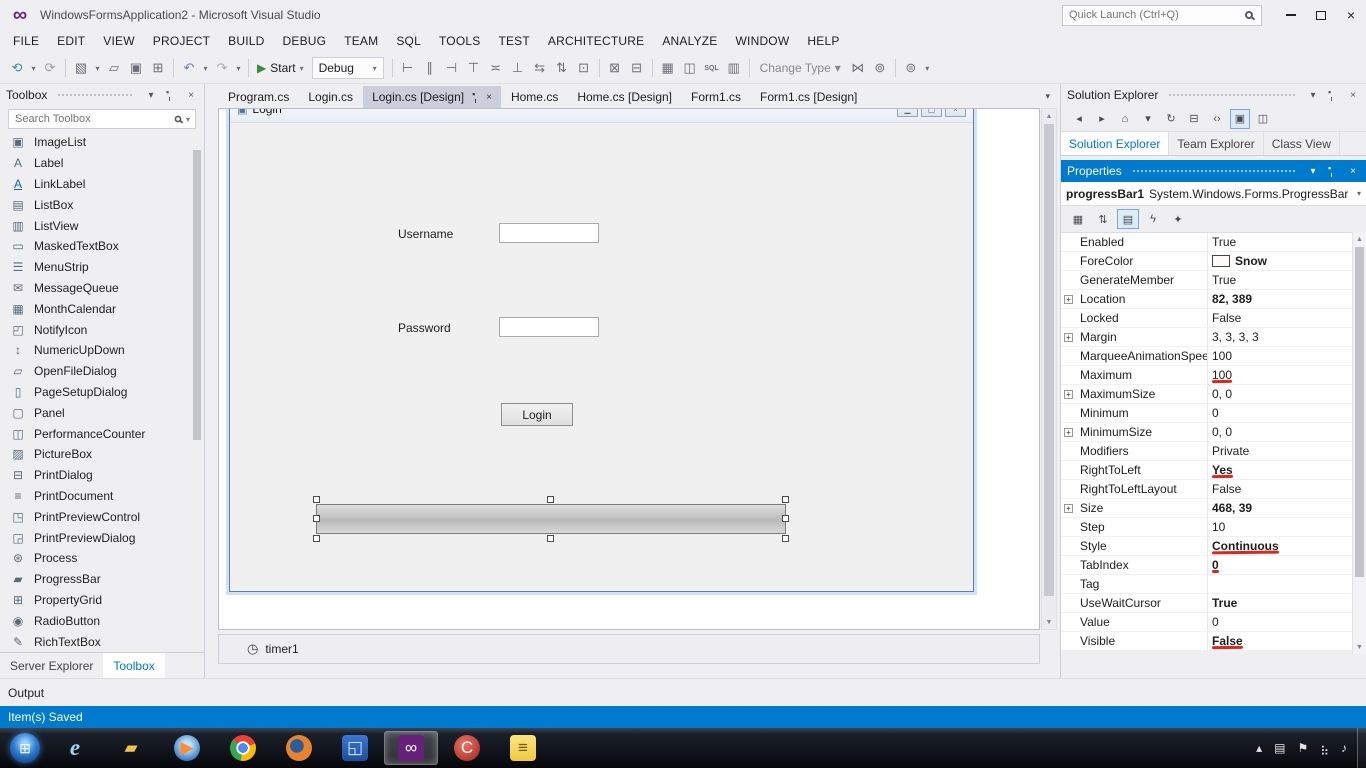 This screenshot has height=768, width=1366. Describe the element at coordinates (808, 97) in the screenshot. I see `tab-form1-cs-design: Form1.cs [Design] ×` at that location.